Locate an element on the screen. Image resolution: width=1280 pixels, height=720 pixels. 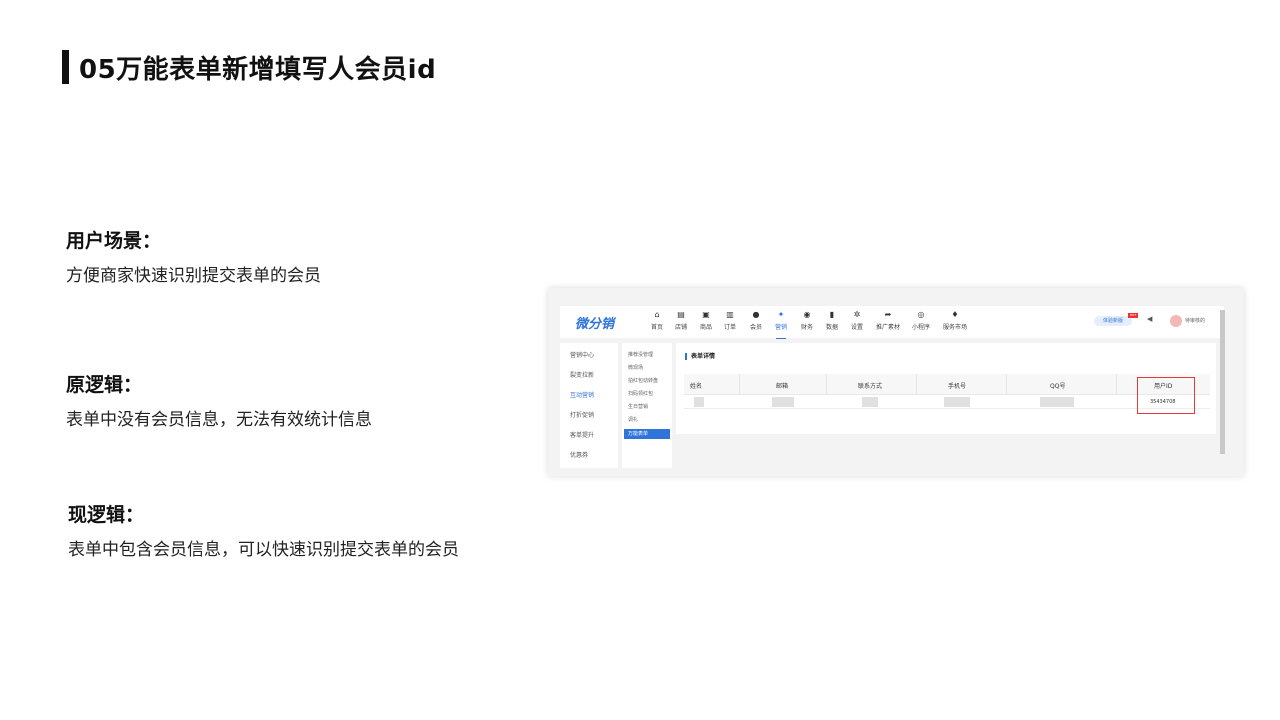
sidebar-primary: 营销中心 裂变拉新 互动营销 打折促销 客单提升 优惠券 is located at coordinates (589, 405).